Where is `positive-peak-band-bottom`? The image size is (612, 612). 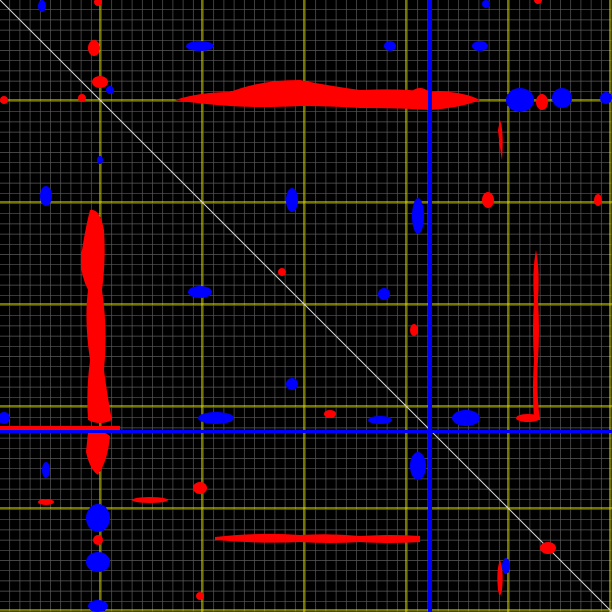
positive-peak-band-bottom is located at coordinates (317, 538).